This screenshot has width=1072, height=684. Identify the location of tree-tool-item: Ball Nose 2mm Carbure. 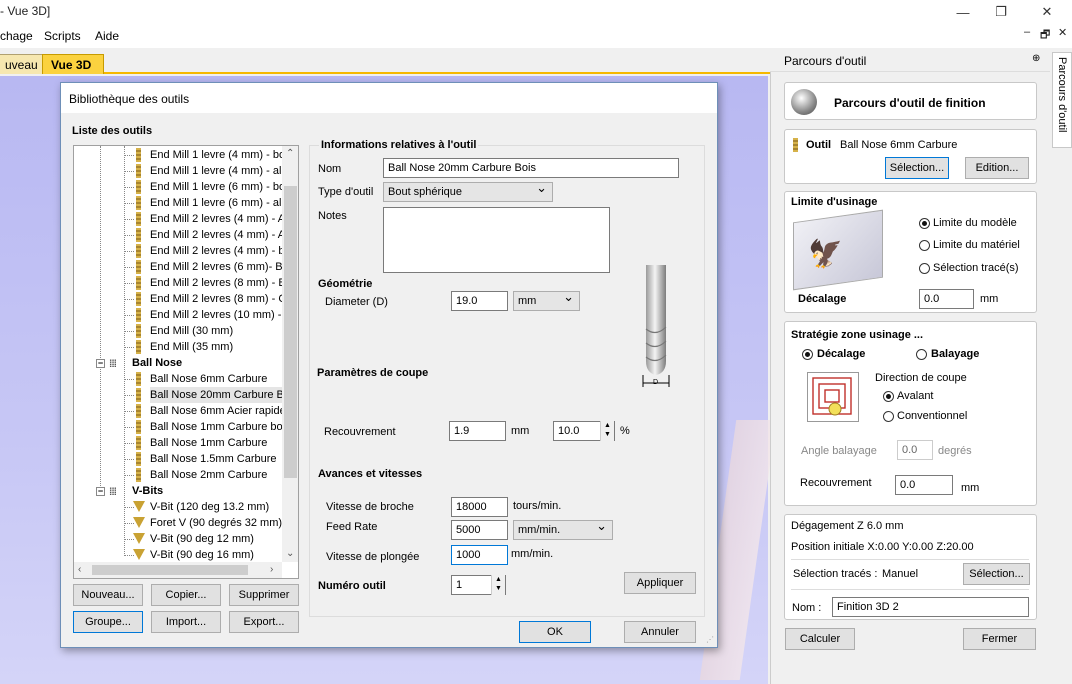
(179, 475).